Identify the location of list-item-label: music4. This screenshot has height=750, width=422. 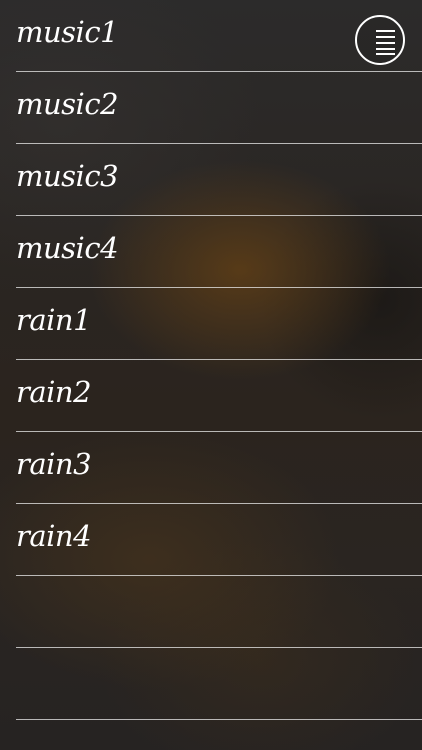
(67, 248).